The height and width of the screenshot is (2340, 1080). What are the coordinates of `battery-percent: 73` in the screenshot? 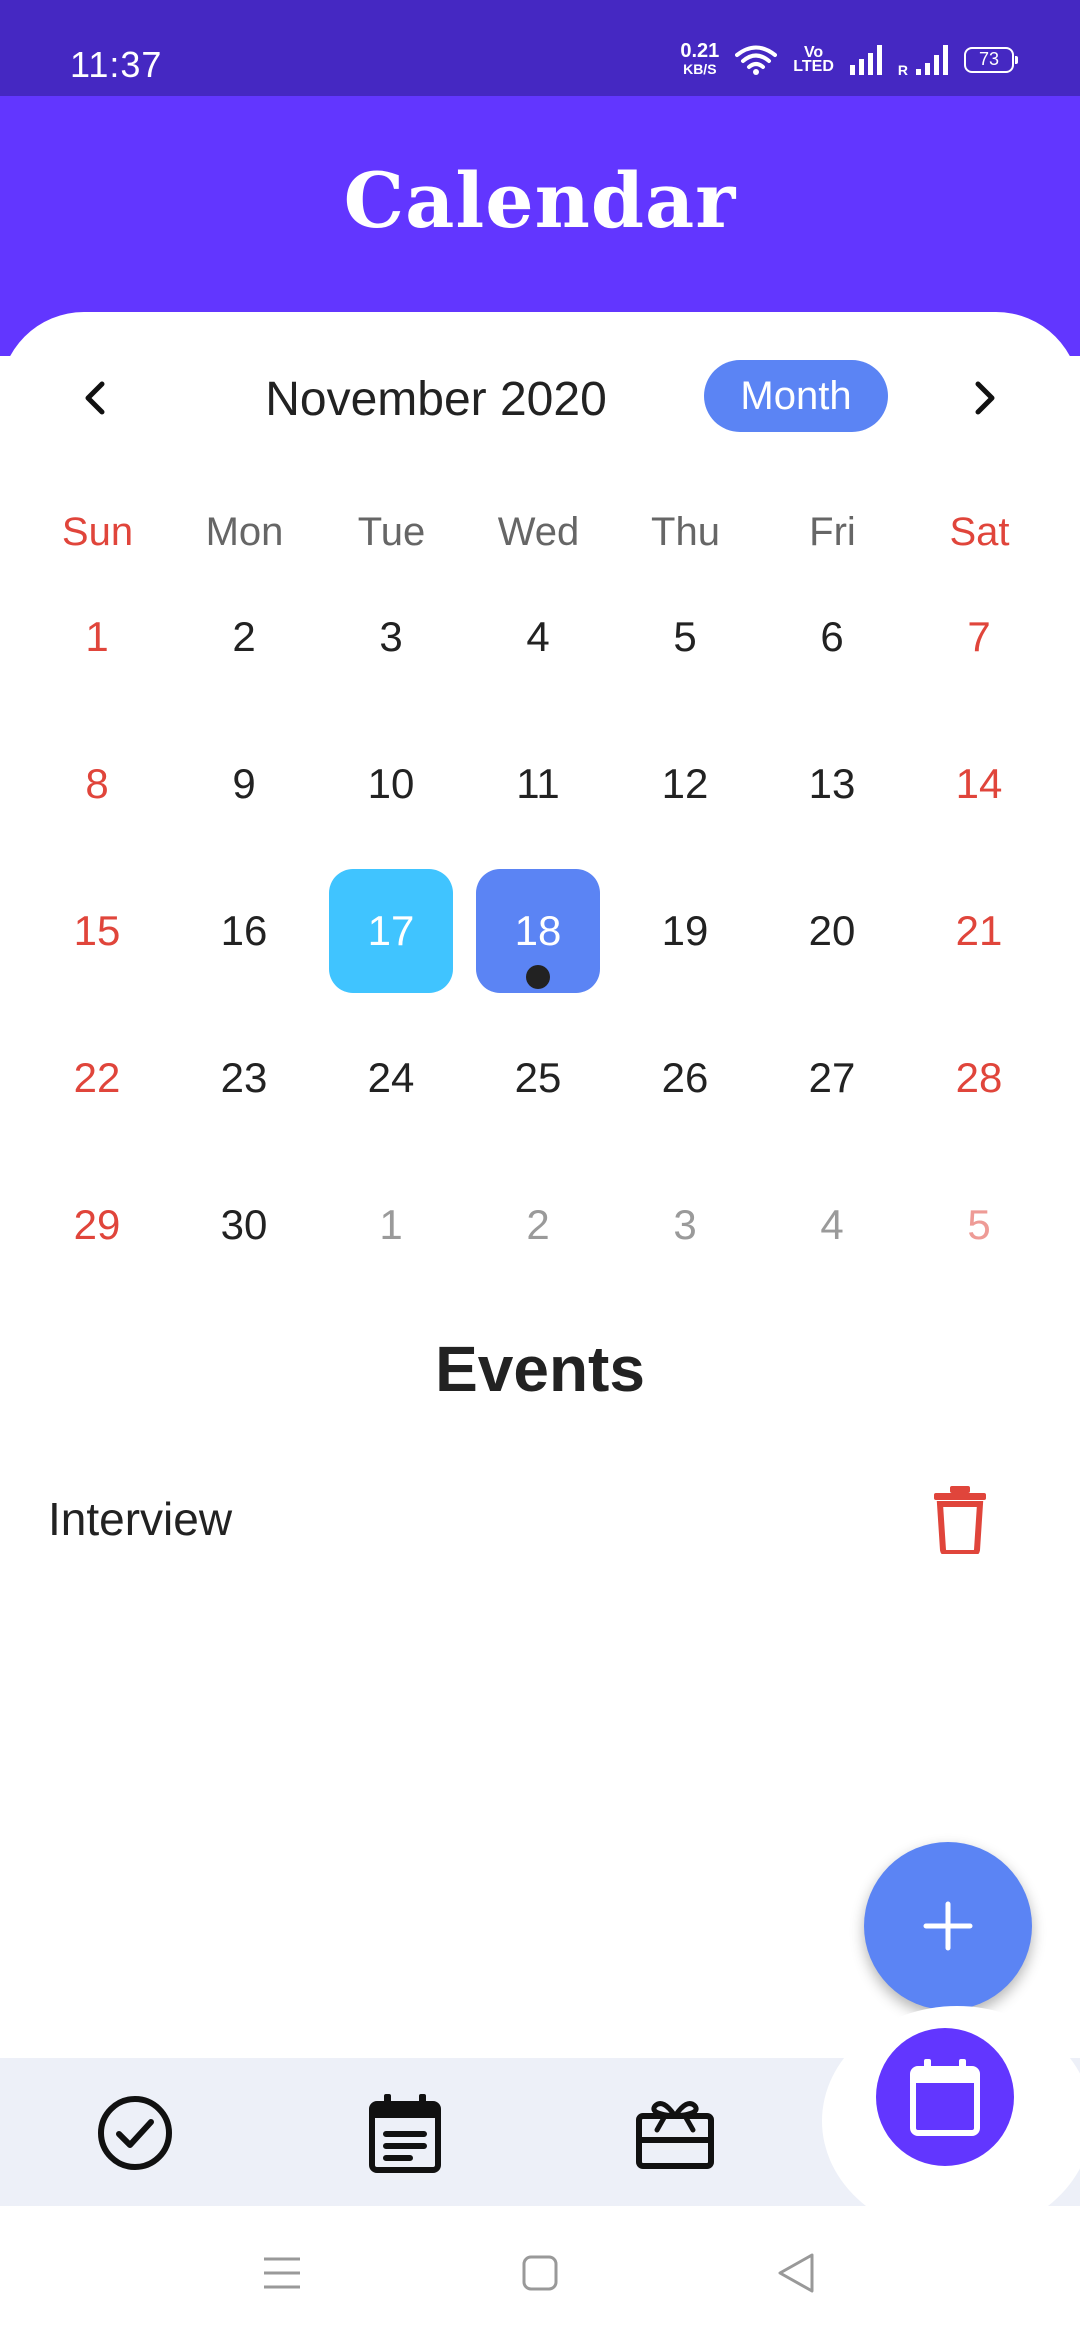 It's located at (989, 59).